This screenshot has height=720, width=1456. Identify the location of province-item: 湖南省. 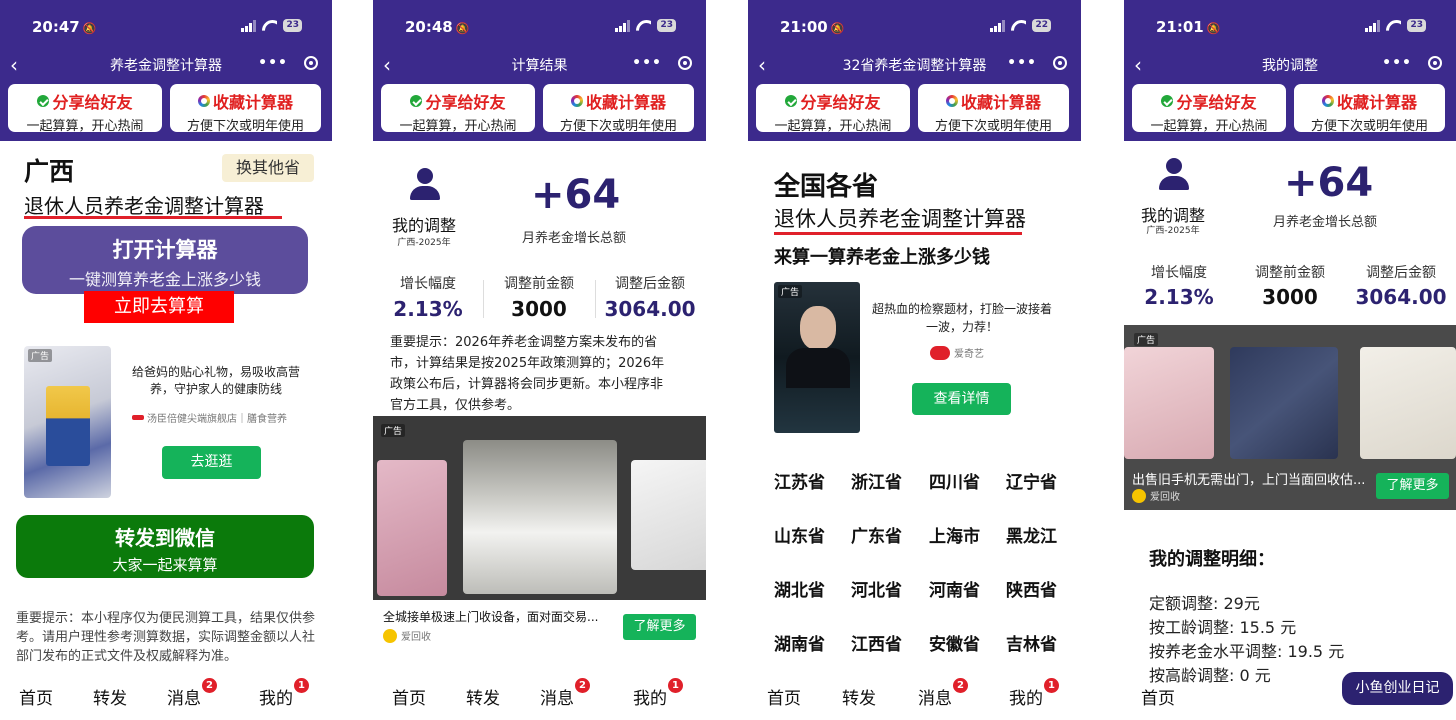
(799, 642).